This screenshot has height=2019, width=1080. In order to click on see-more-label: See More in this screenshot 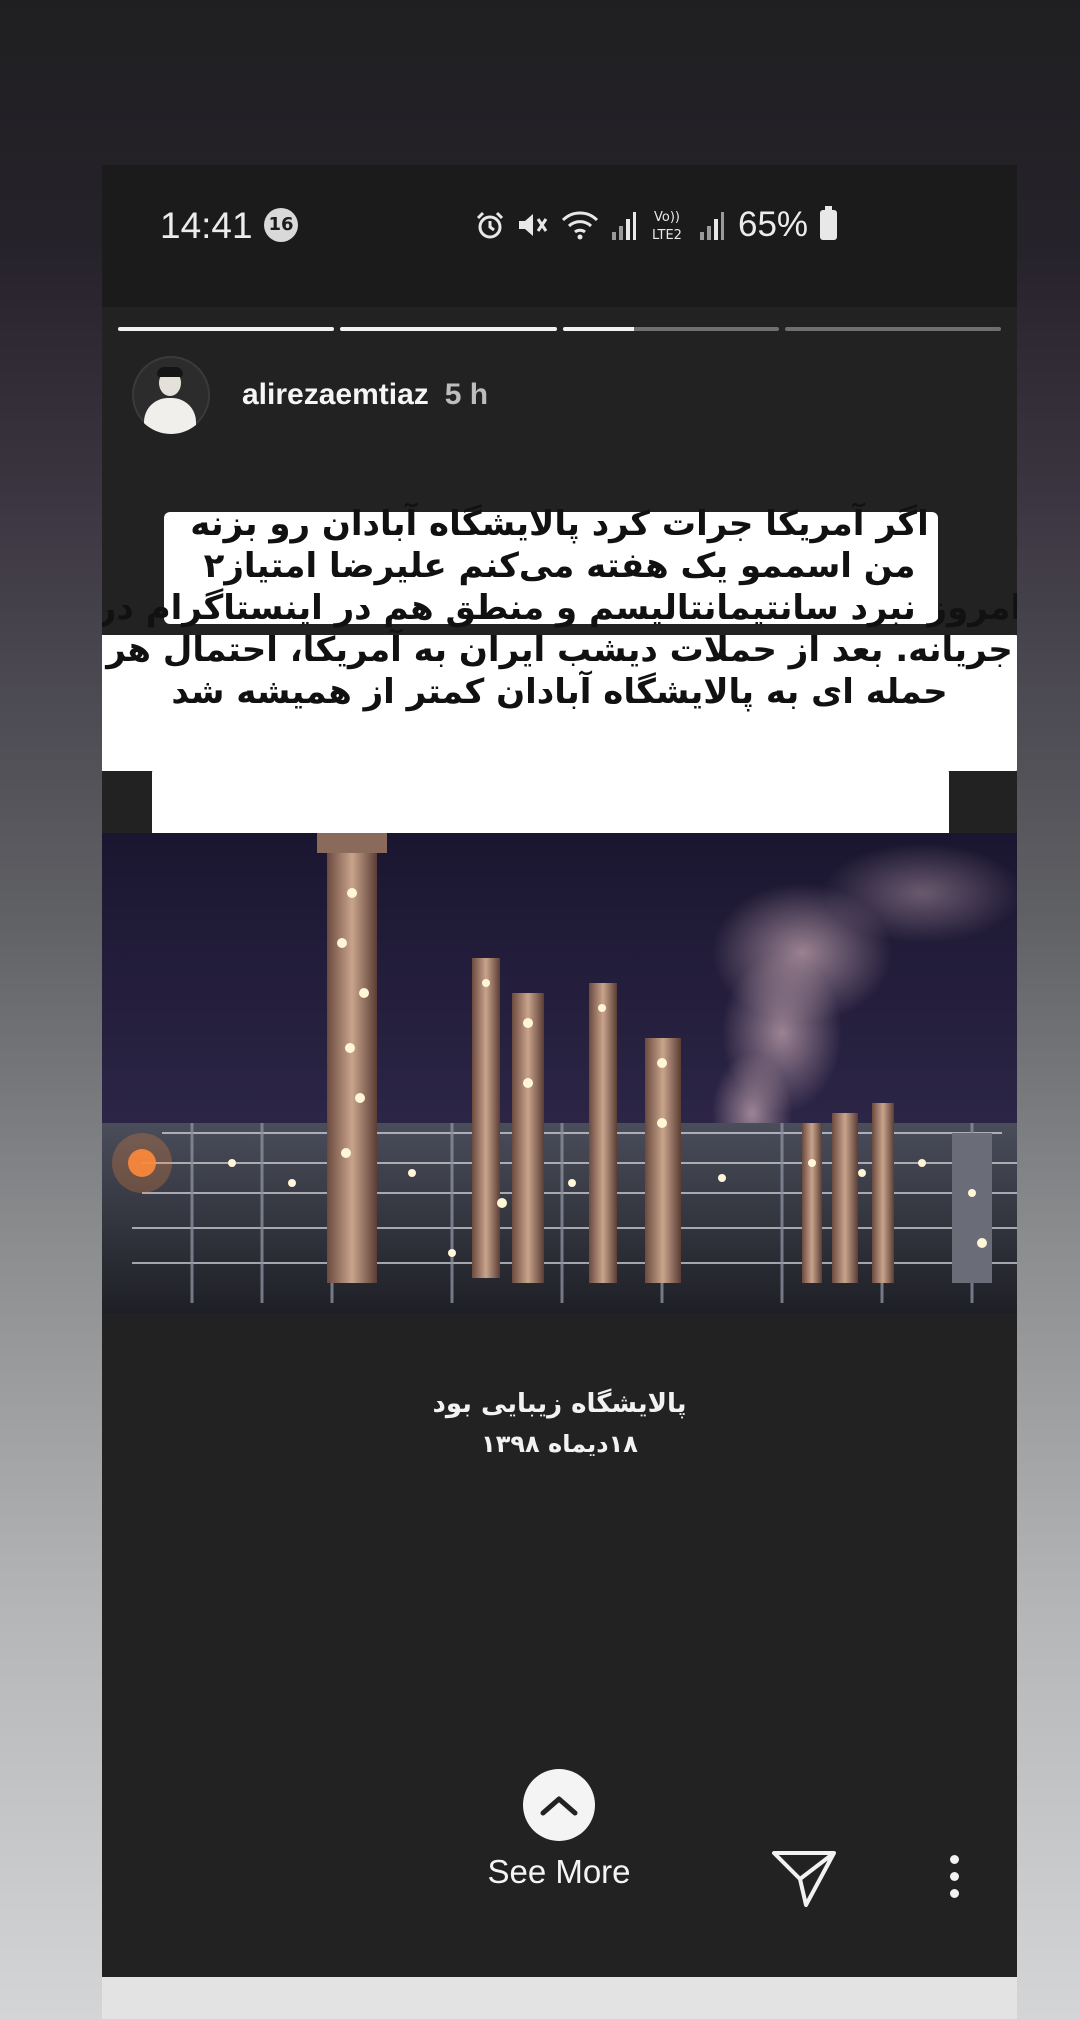, I will do `click(559, 1872)`.